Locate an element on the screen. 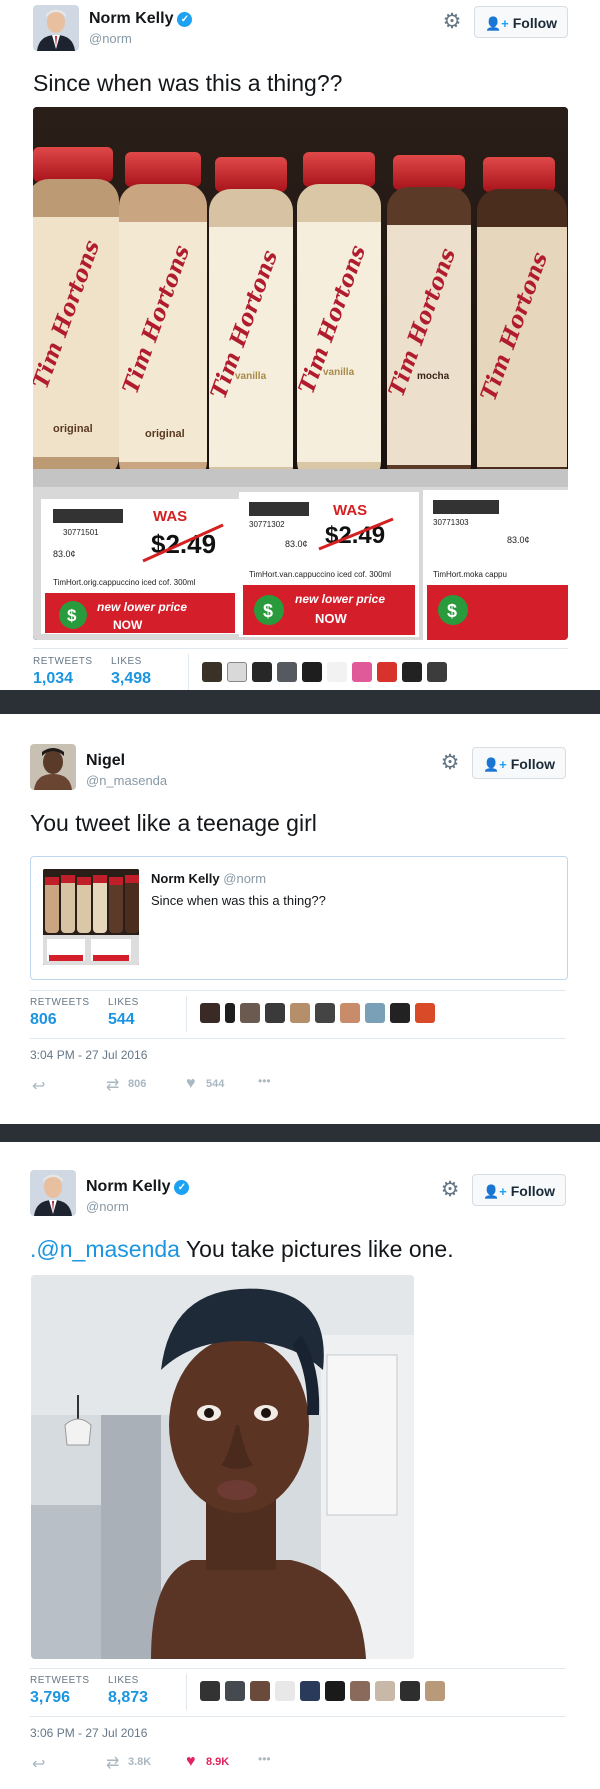  bottle-3: Tim Hortons vanilla is located at coordinates (249, 323).